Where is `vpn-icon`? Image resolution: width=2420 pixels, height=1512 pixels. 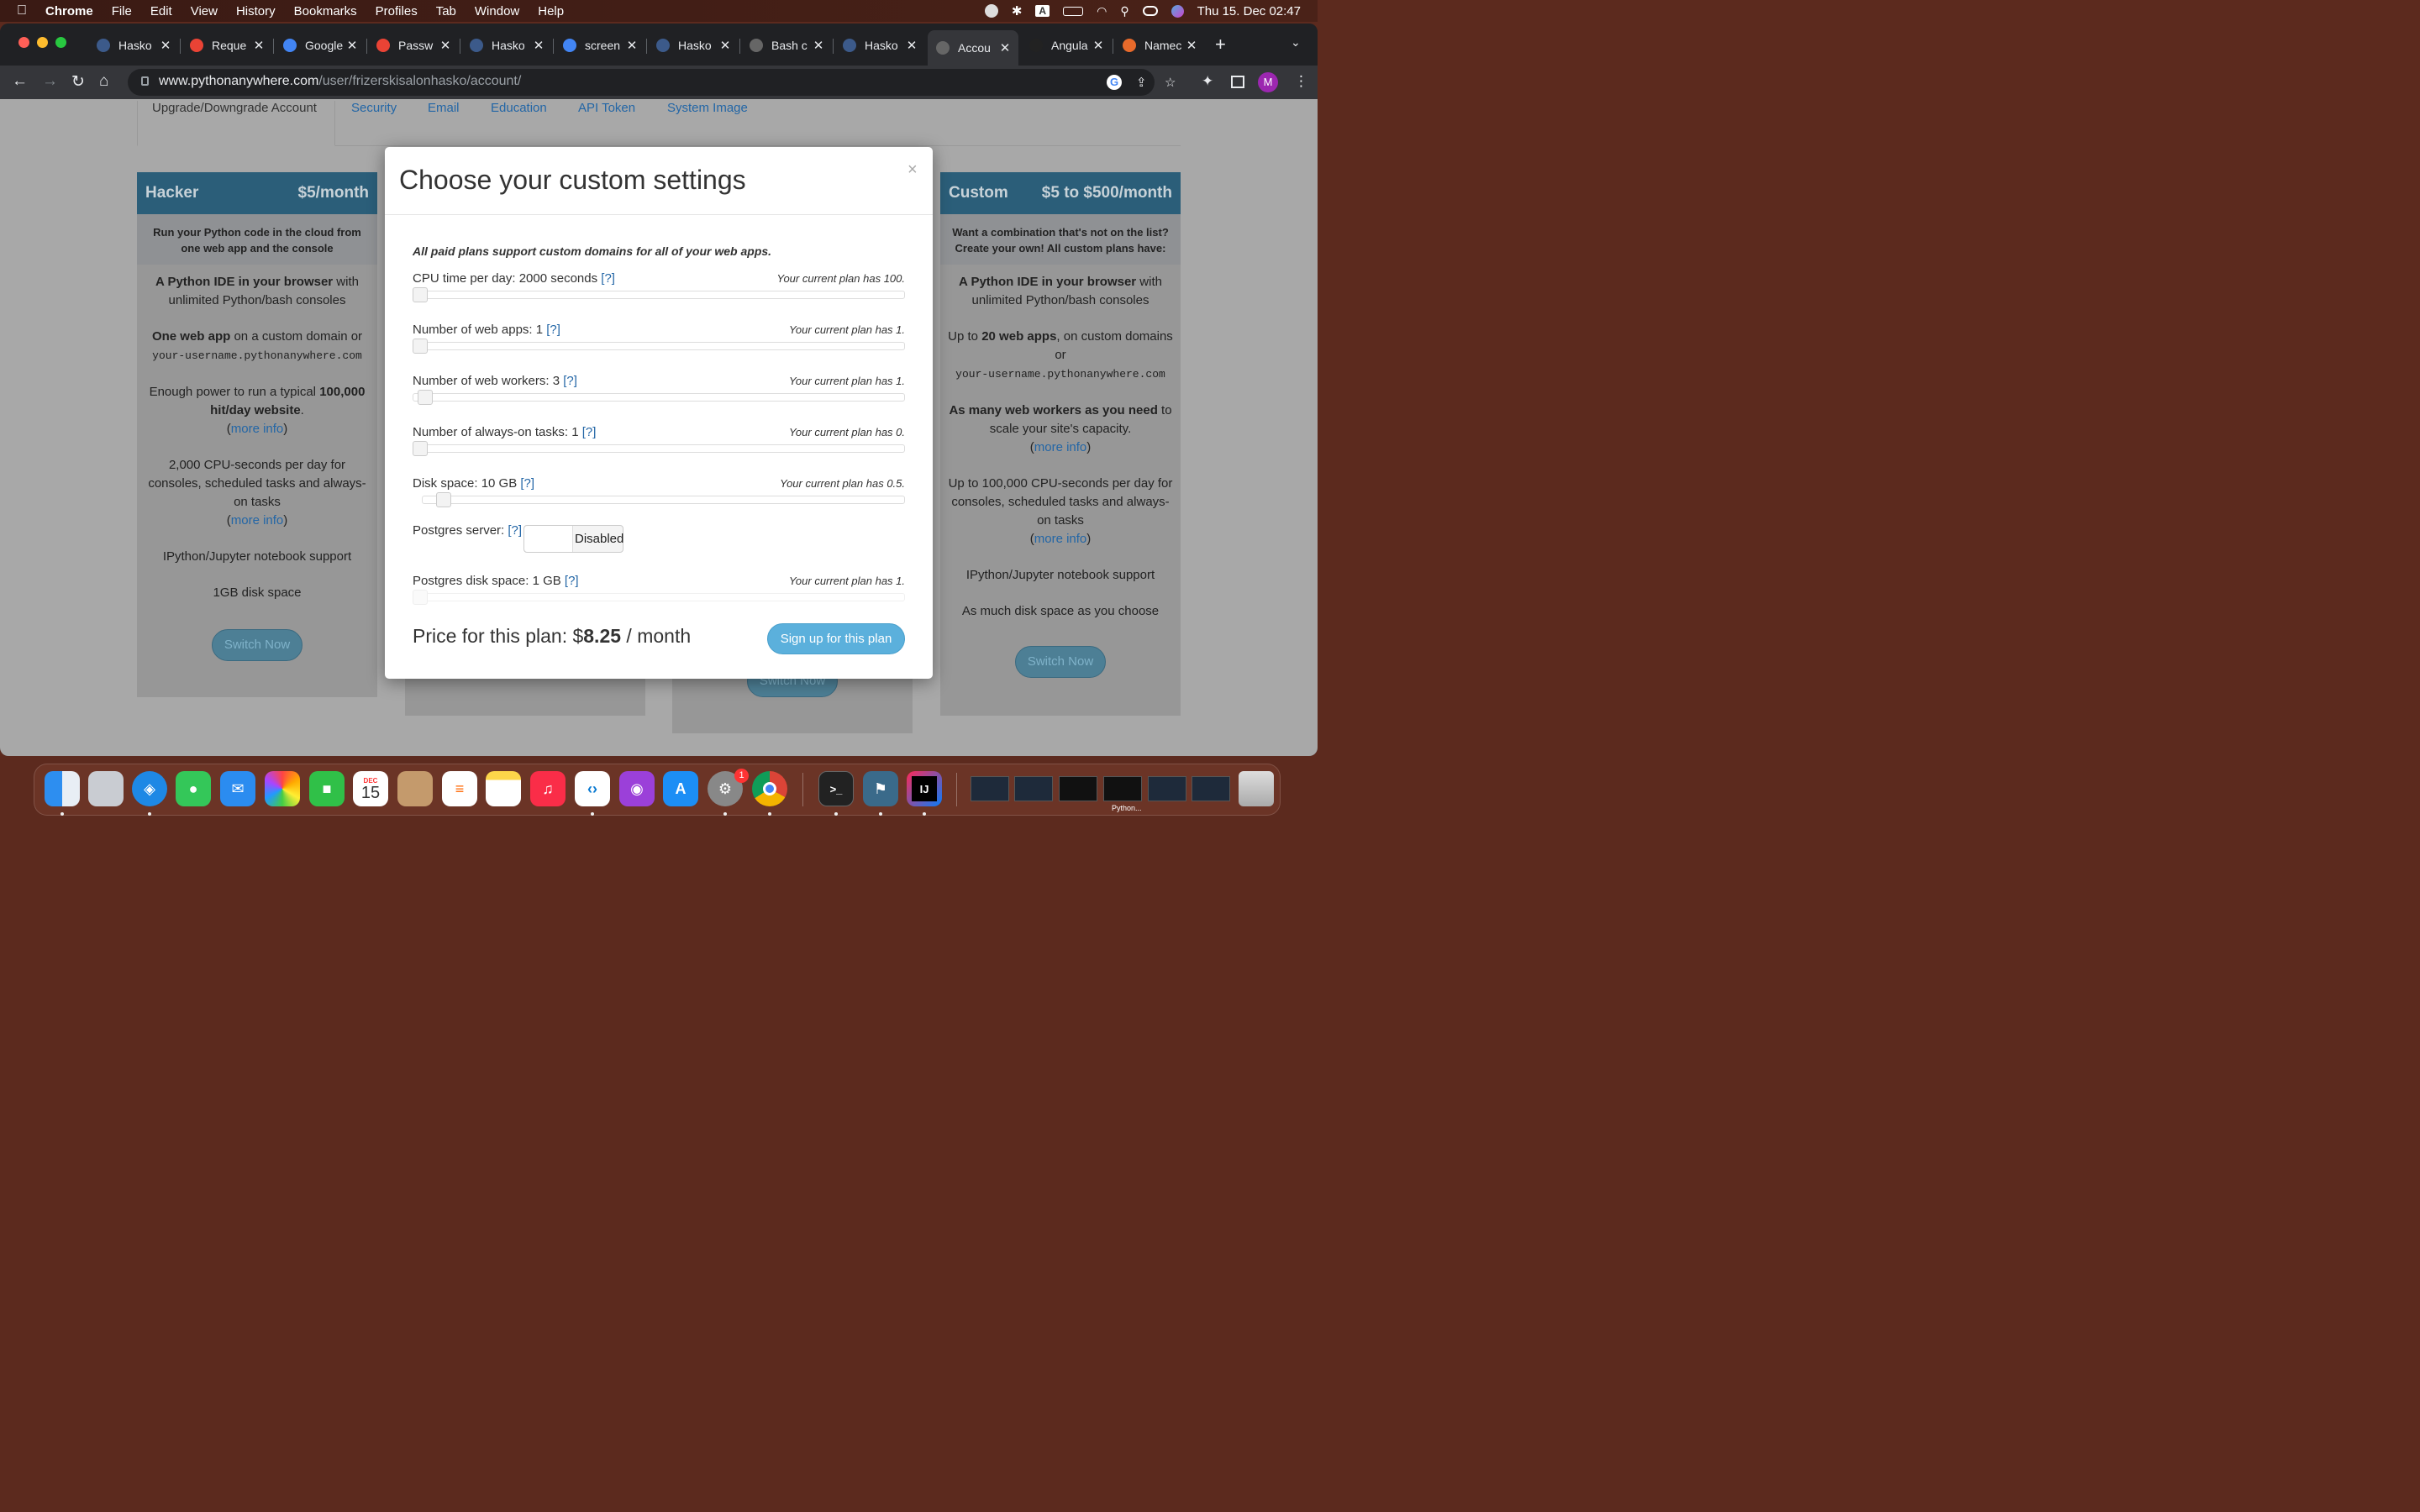
vpn-icon is located at coordinates (991, 11).